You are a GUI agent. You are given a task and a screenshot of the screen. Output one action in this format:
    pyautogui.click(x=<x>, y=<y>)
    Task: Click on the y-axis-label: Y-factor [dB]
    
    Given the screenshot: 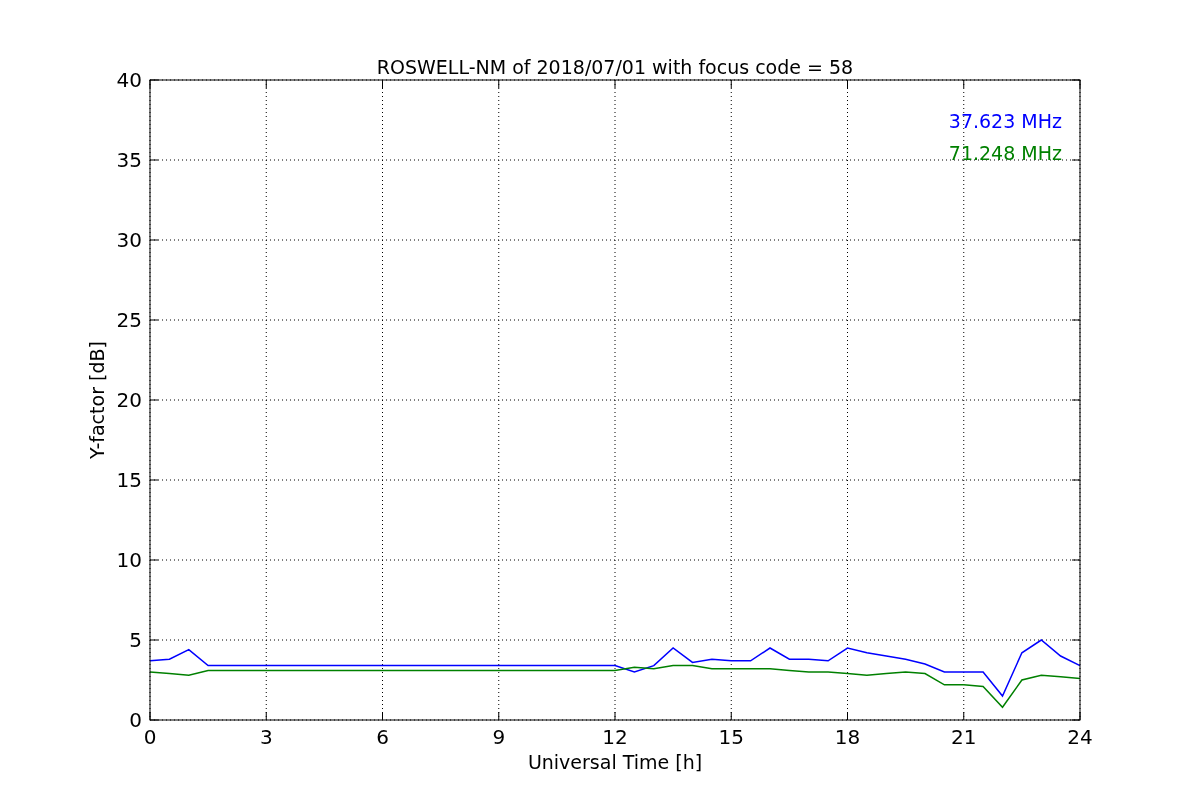 What is the action you would take?
    pyautogui.click(x=97, y=400)
    